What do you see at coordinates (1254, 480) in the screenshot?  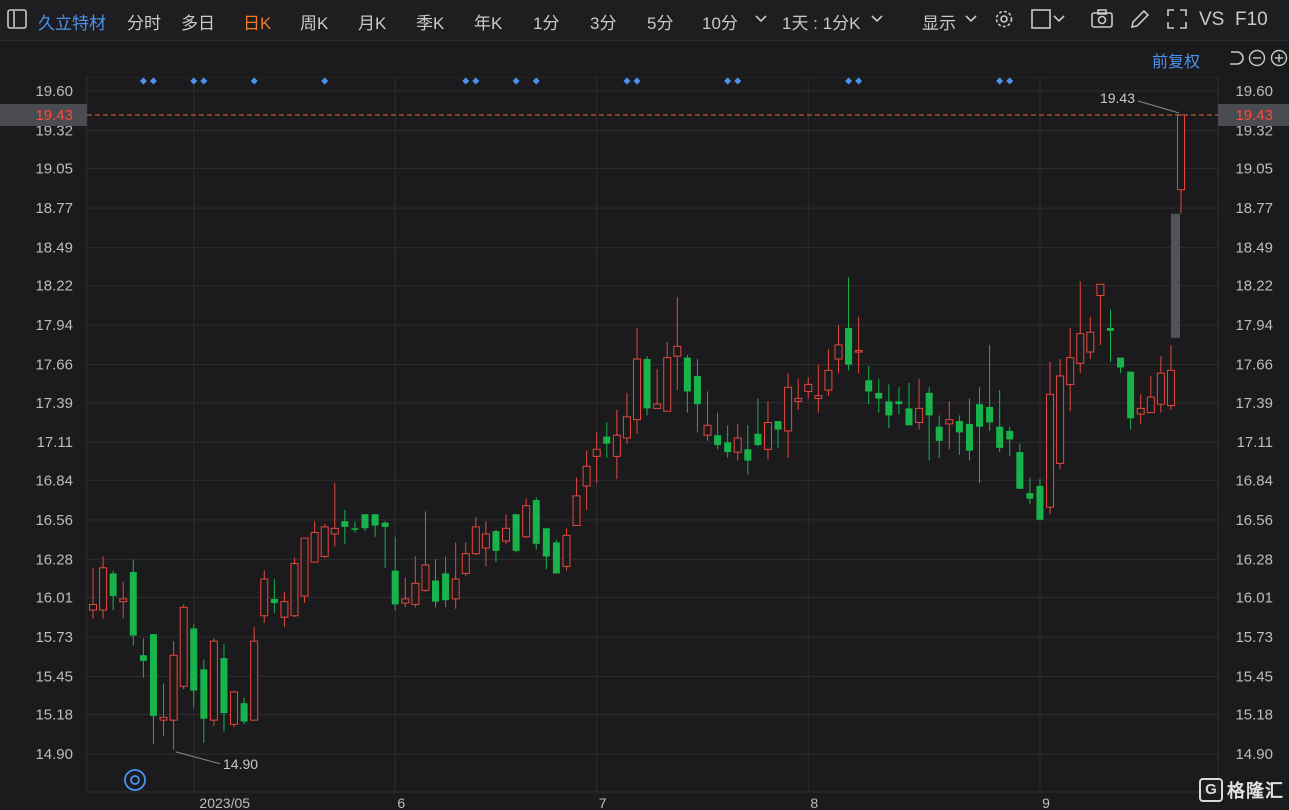 I see `y-tick-label-right: 16.84` at bounding box center [1254, 480].